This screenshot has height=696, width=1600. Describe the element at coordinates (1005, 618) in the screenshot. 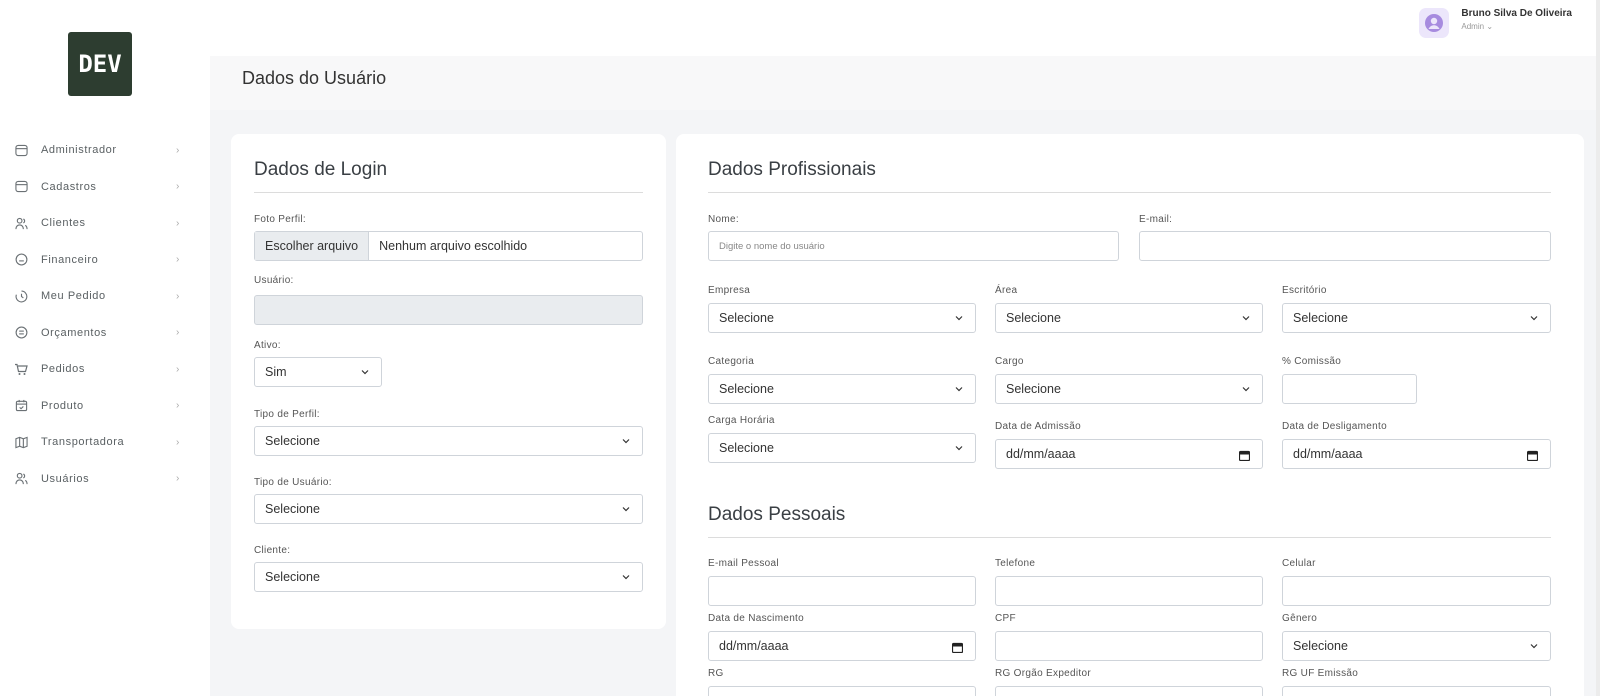

I see `cpf-label: CPF` at that location.